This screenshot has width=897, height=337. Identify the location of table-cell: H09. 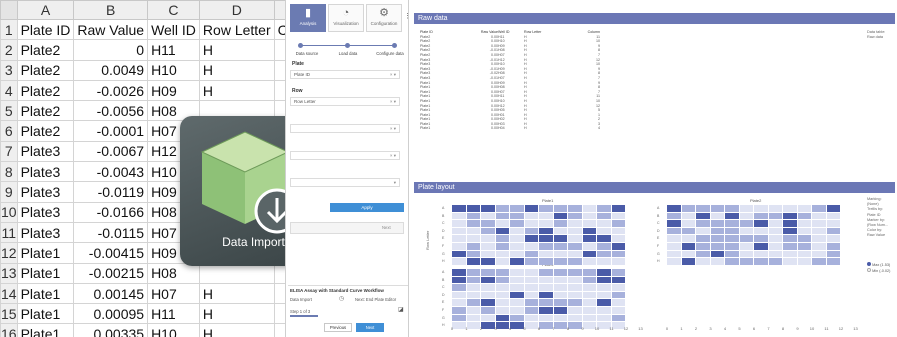
(173, 90).